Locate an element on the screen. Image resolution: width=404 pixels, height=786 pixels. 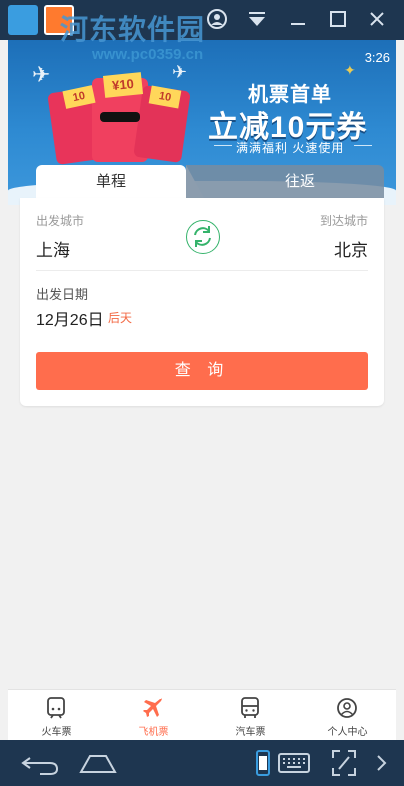
relative-day-badge: 后天 is located at coordinates (120, 318).